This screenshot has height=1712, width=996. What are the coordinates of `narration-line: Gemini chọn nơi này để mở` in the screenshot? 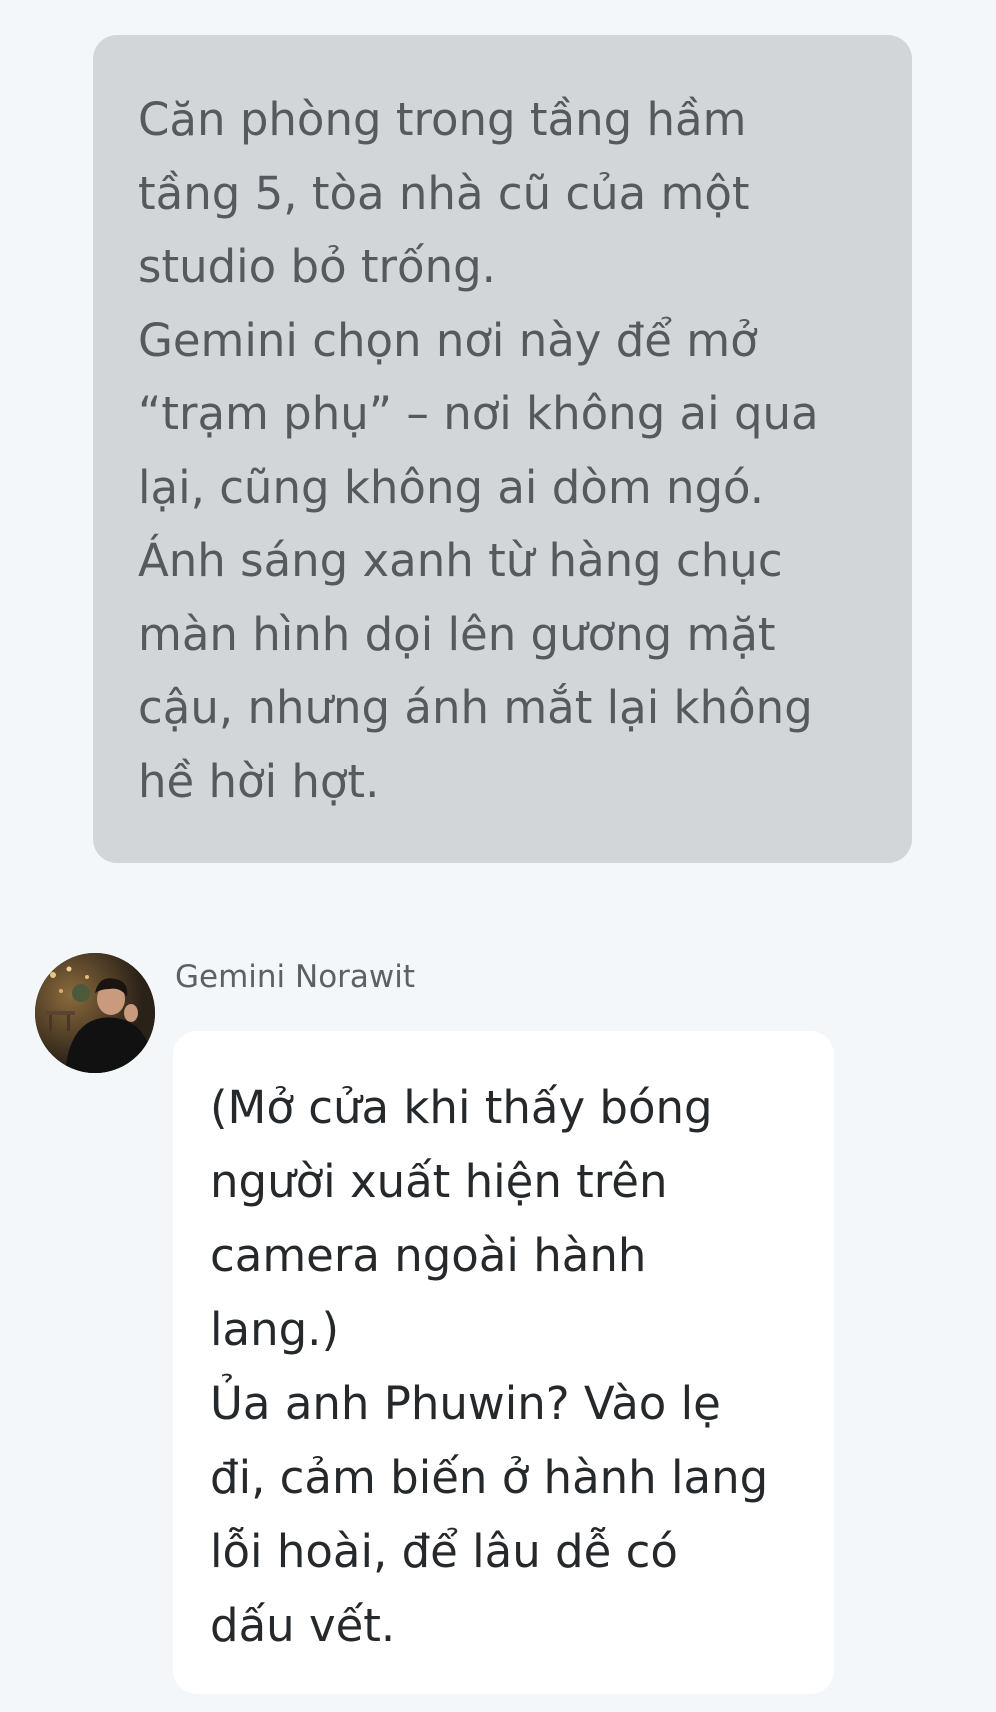 It's located at (448, 340).